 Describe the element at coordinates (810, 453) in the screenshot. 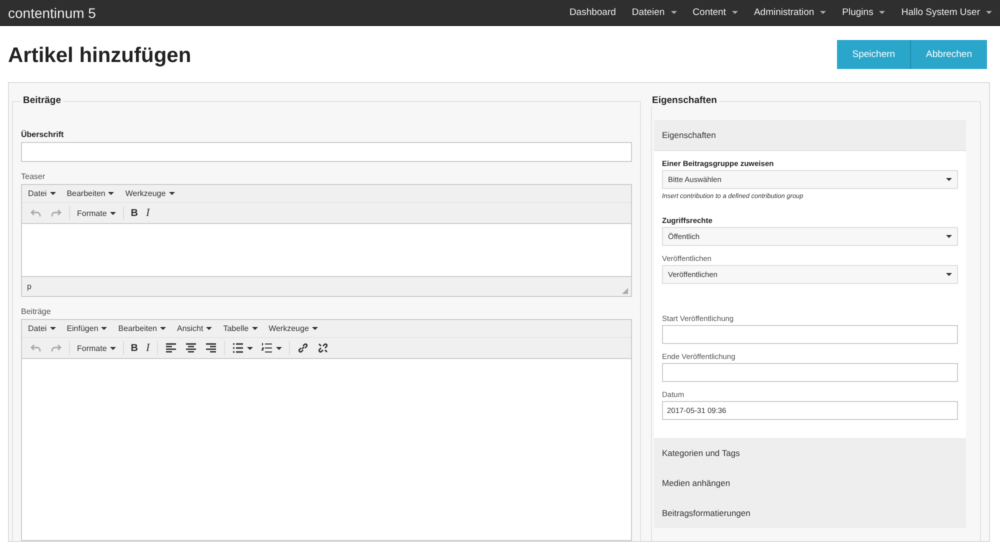

I see `accordion-header: Kategorien und Tags` at that location.